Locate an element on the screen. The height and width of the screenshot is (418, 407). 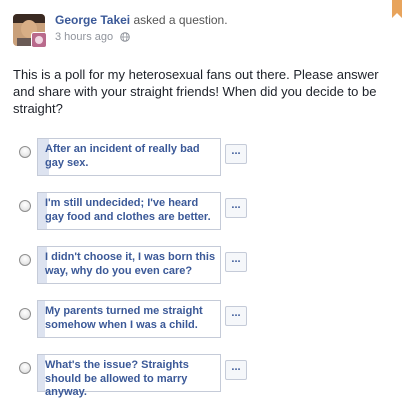
option-box: After an incident of really bad gay sex. is located at coordinates (129, 157).